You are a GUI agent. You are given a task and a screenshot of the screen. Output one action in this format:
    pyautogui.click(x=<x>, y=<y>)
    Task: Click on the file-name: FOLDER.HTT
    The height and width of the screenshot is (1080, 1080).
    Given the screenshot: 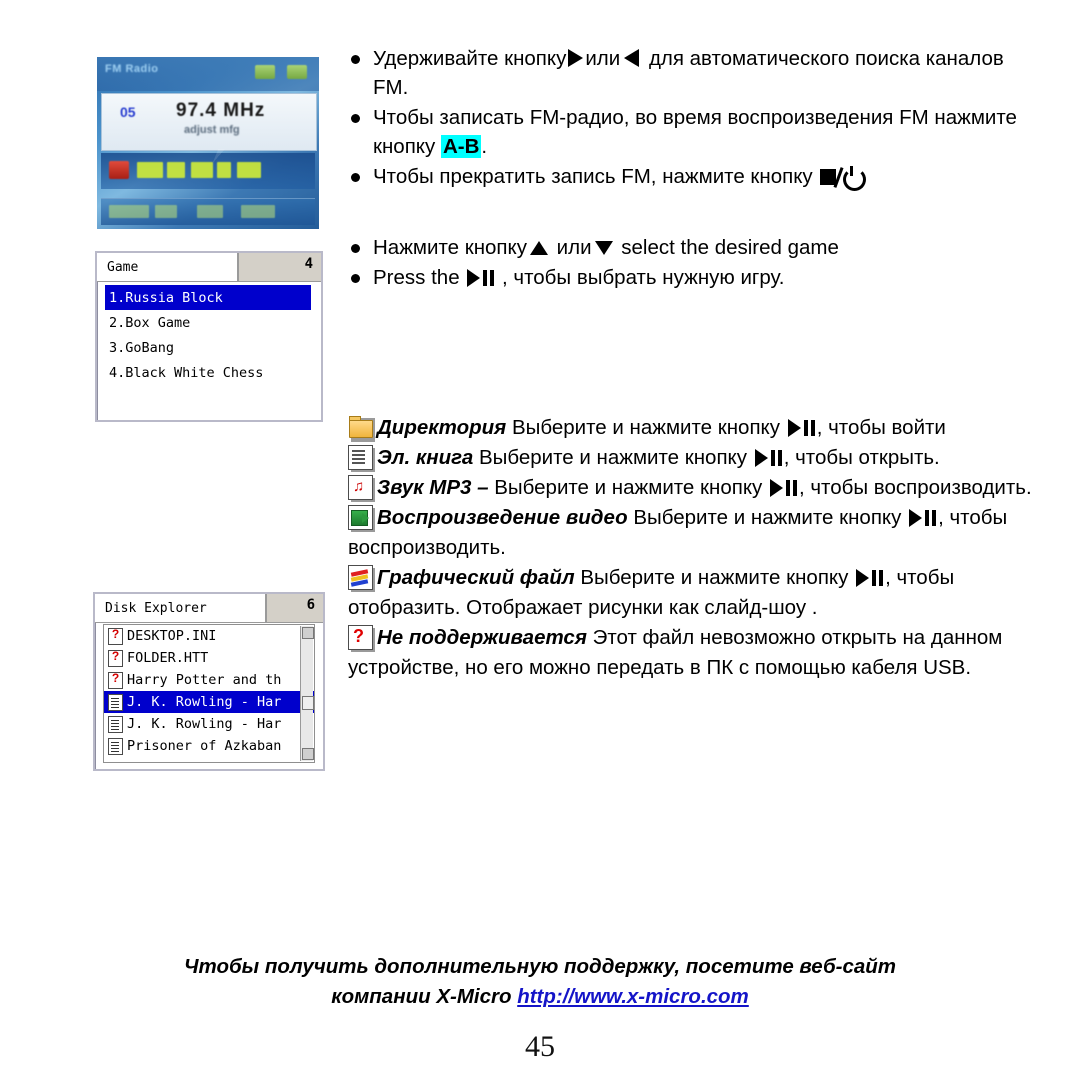 What is the action you would take?
    pyautogui.click(x=168, y=658)
    